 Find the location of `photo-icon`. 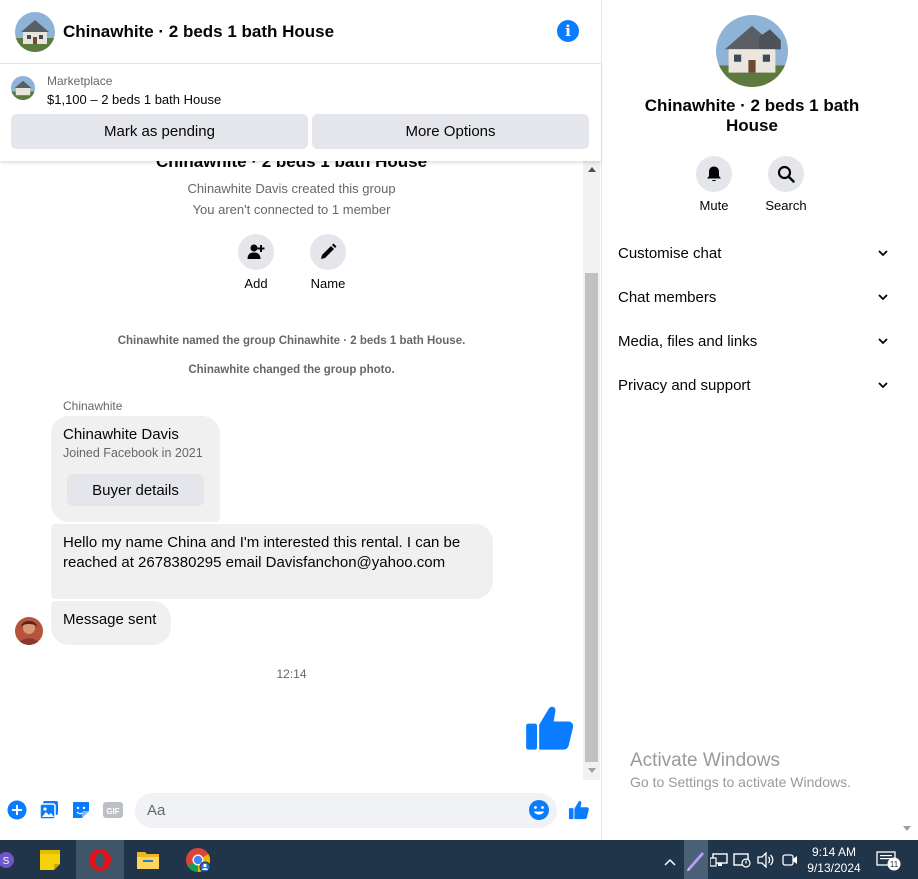

photo-icon is located at coordinates (49, 810).